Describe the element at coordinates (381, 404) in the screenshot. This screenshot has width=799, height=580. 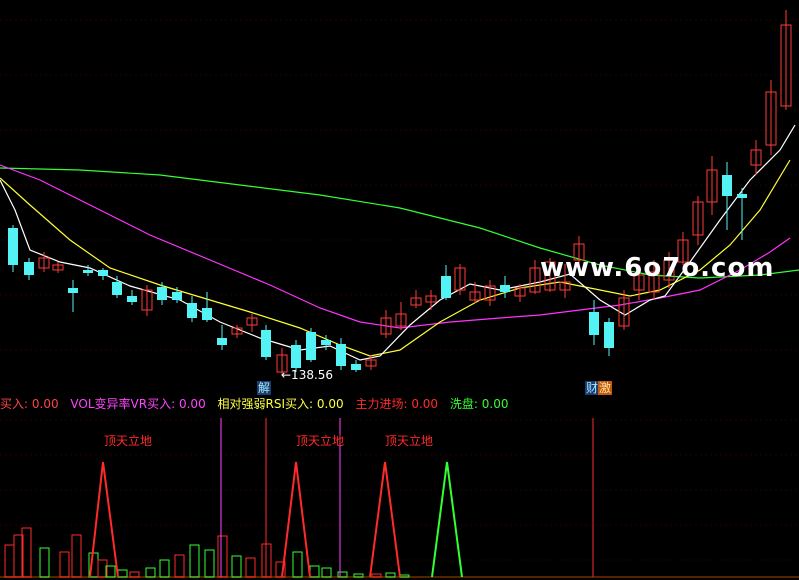
I see `indicator-main-force-label: 主力进场:` at that location.